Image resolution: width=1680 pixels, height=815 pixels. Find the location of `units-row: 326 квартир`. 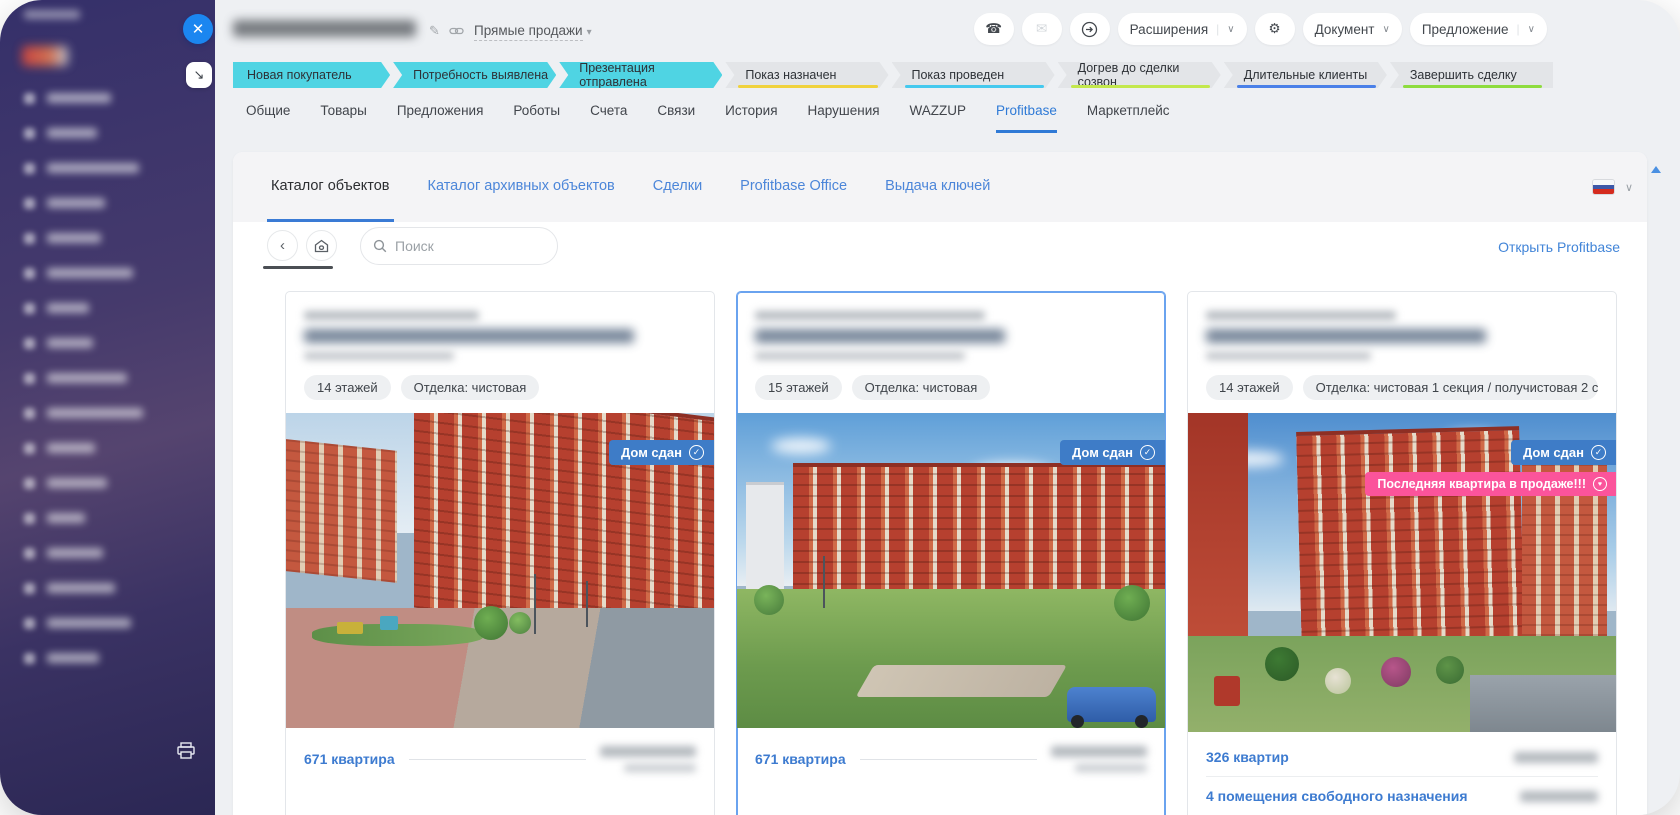

units-row: 326 квартир is located at coordinates (1402, 757).